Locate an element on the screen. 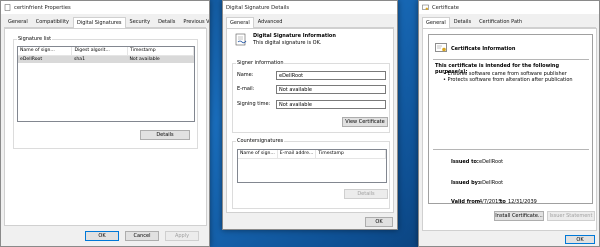  name-field: eDellRoot is located at coordinates (331, 75).